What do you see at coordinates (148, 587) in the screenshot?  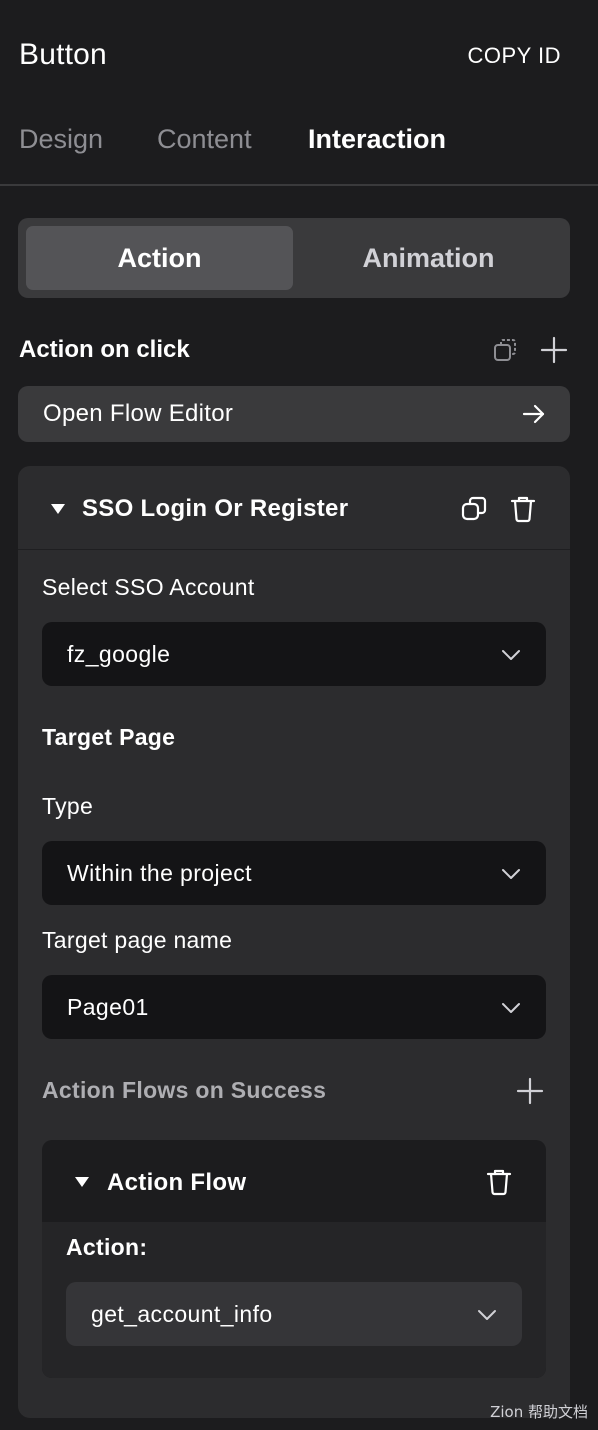 I see `sso-account-label: Select SSO Account` at bounding box center [148, 587].